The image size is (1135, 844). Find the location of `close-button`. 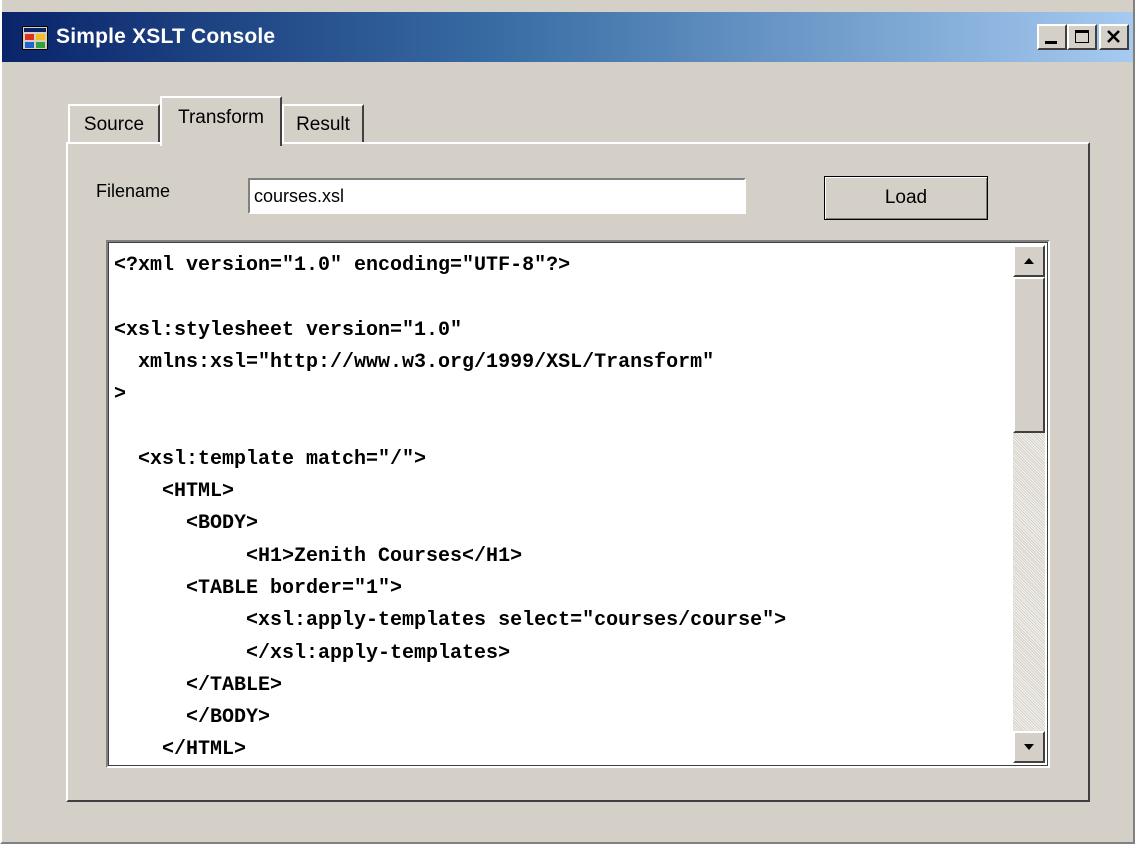

close-button is located at coordinates (1114, 37).